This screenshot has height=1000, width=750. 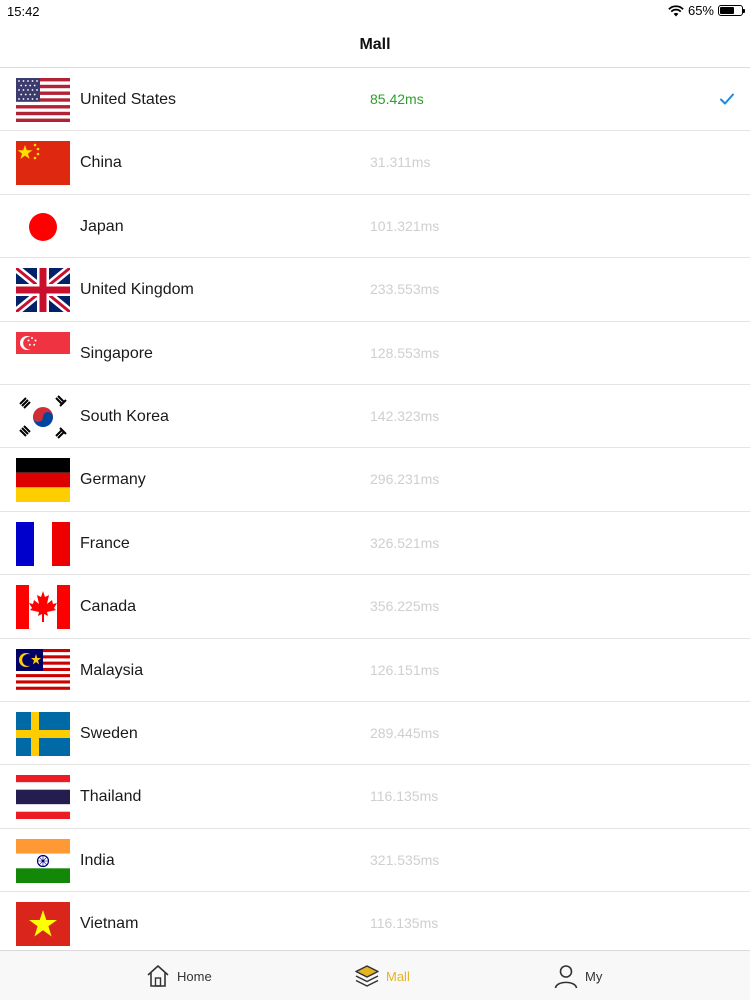 I want to click on home-icon, so click(x=158, y=976).